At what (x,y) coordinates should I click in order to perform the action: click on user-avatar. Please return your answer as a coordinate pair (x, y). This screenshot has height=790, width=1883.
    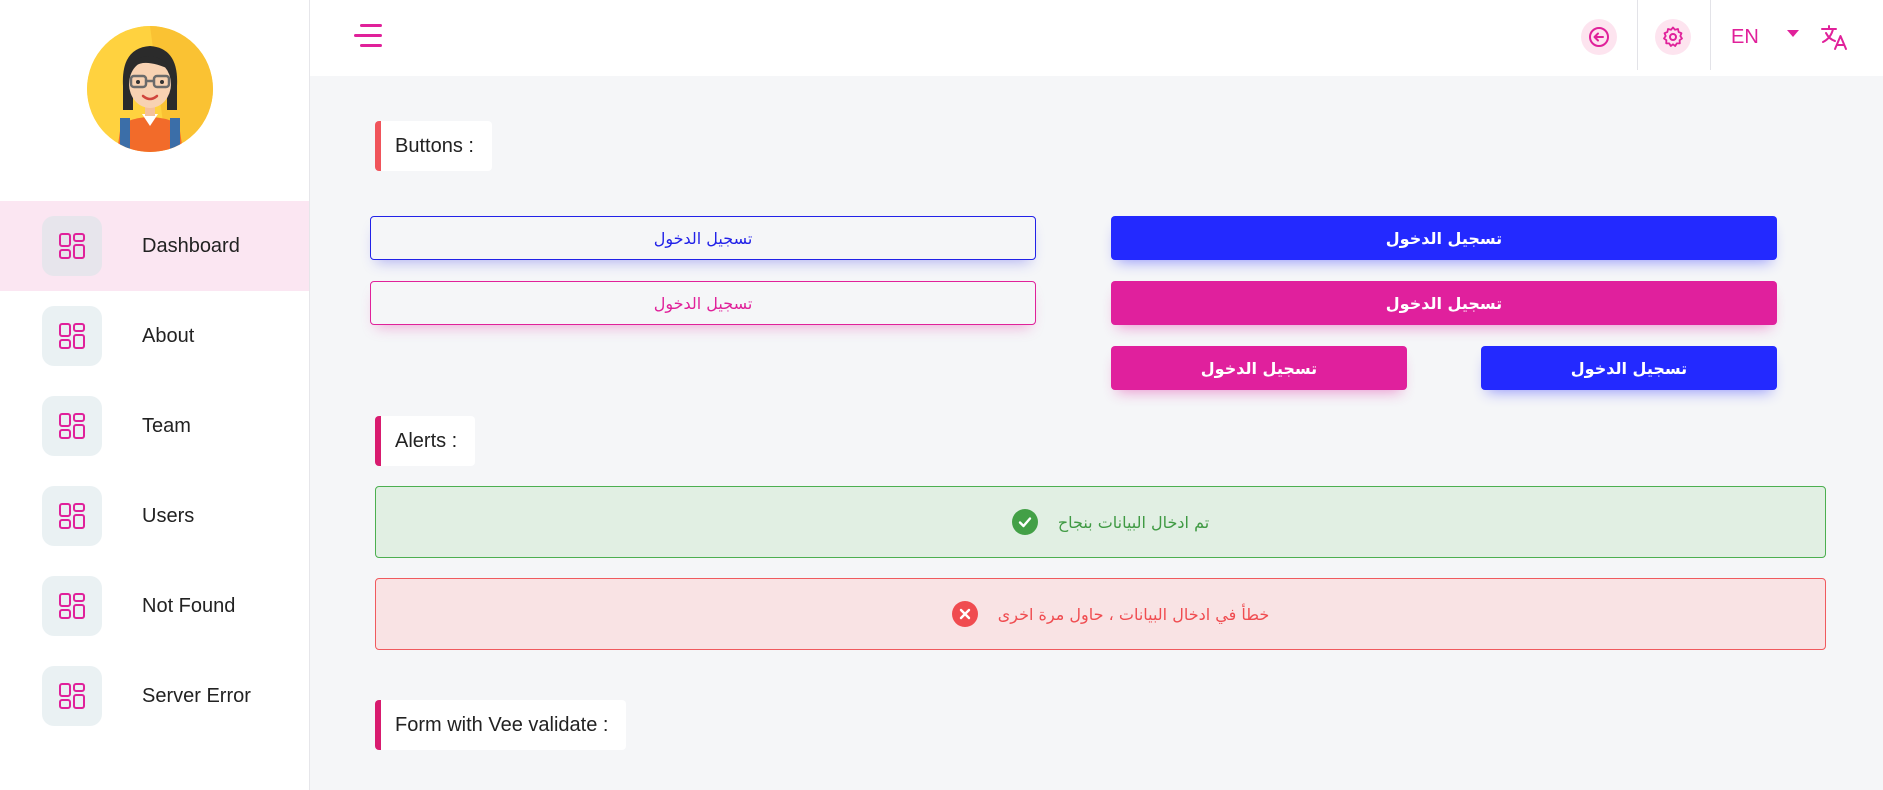
    Looking at the image, I should click on (150, 89).